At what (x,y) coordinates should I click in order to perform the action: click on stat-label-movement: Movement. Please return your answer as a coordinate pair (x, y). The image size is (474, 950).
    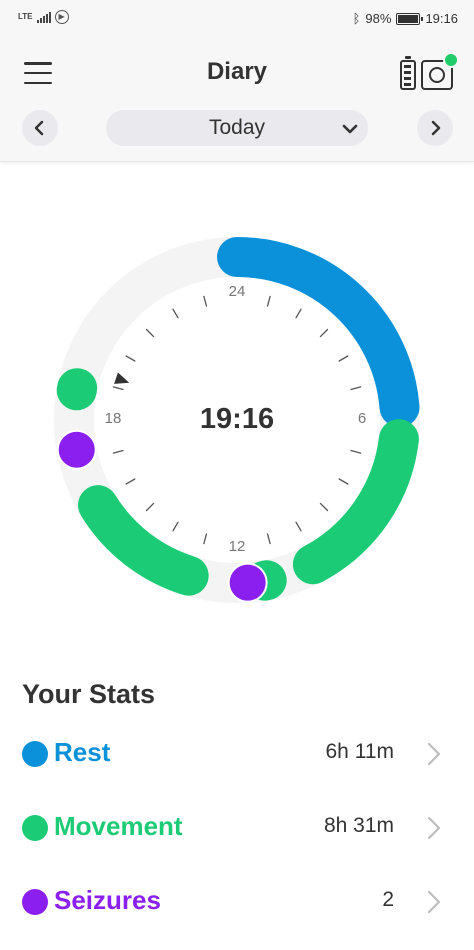
    Looking at the image, I should click on (118, 826).